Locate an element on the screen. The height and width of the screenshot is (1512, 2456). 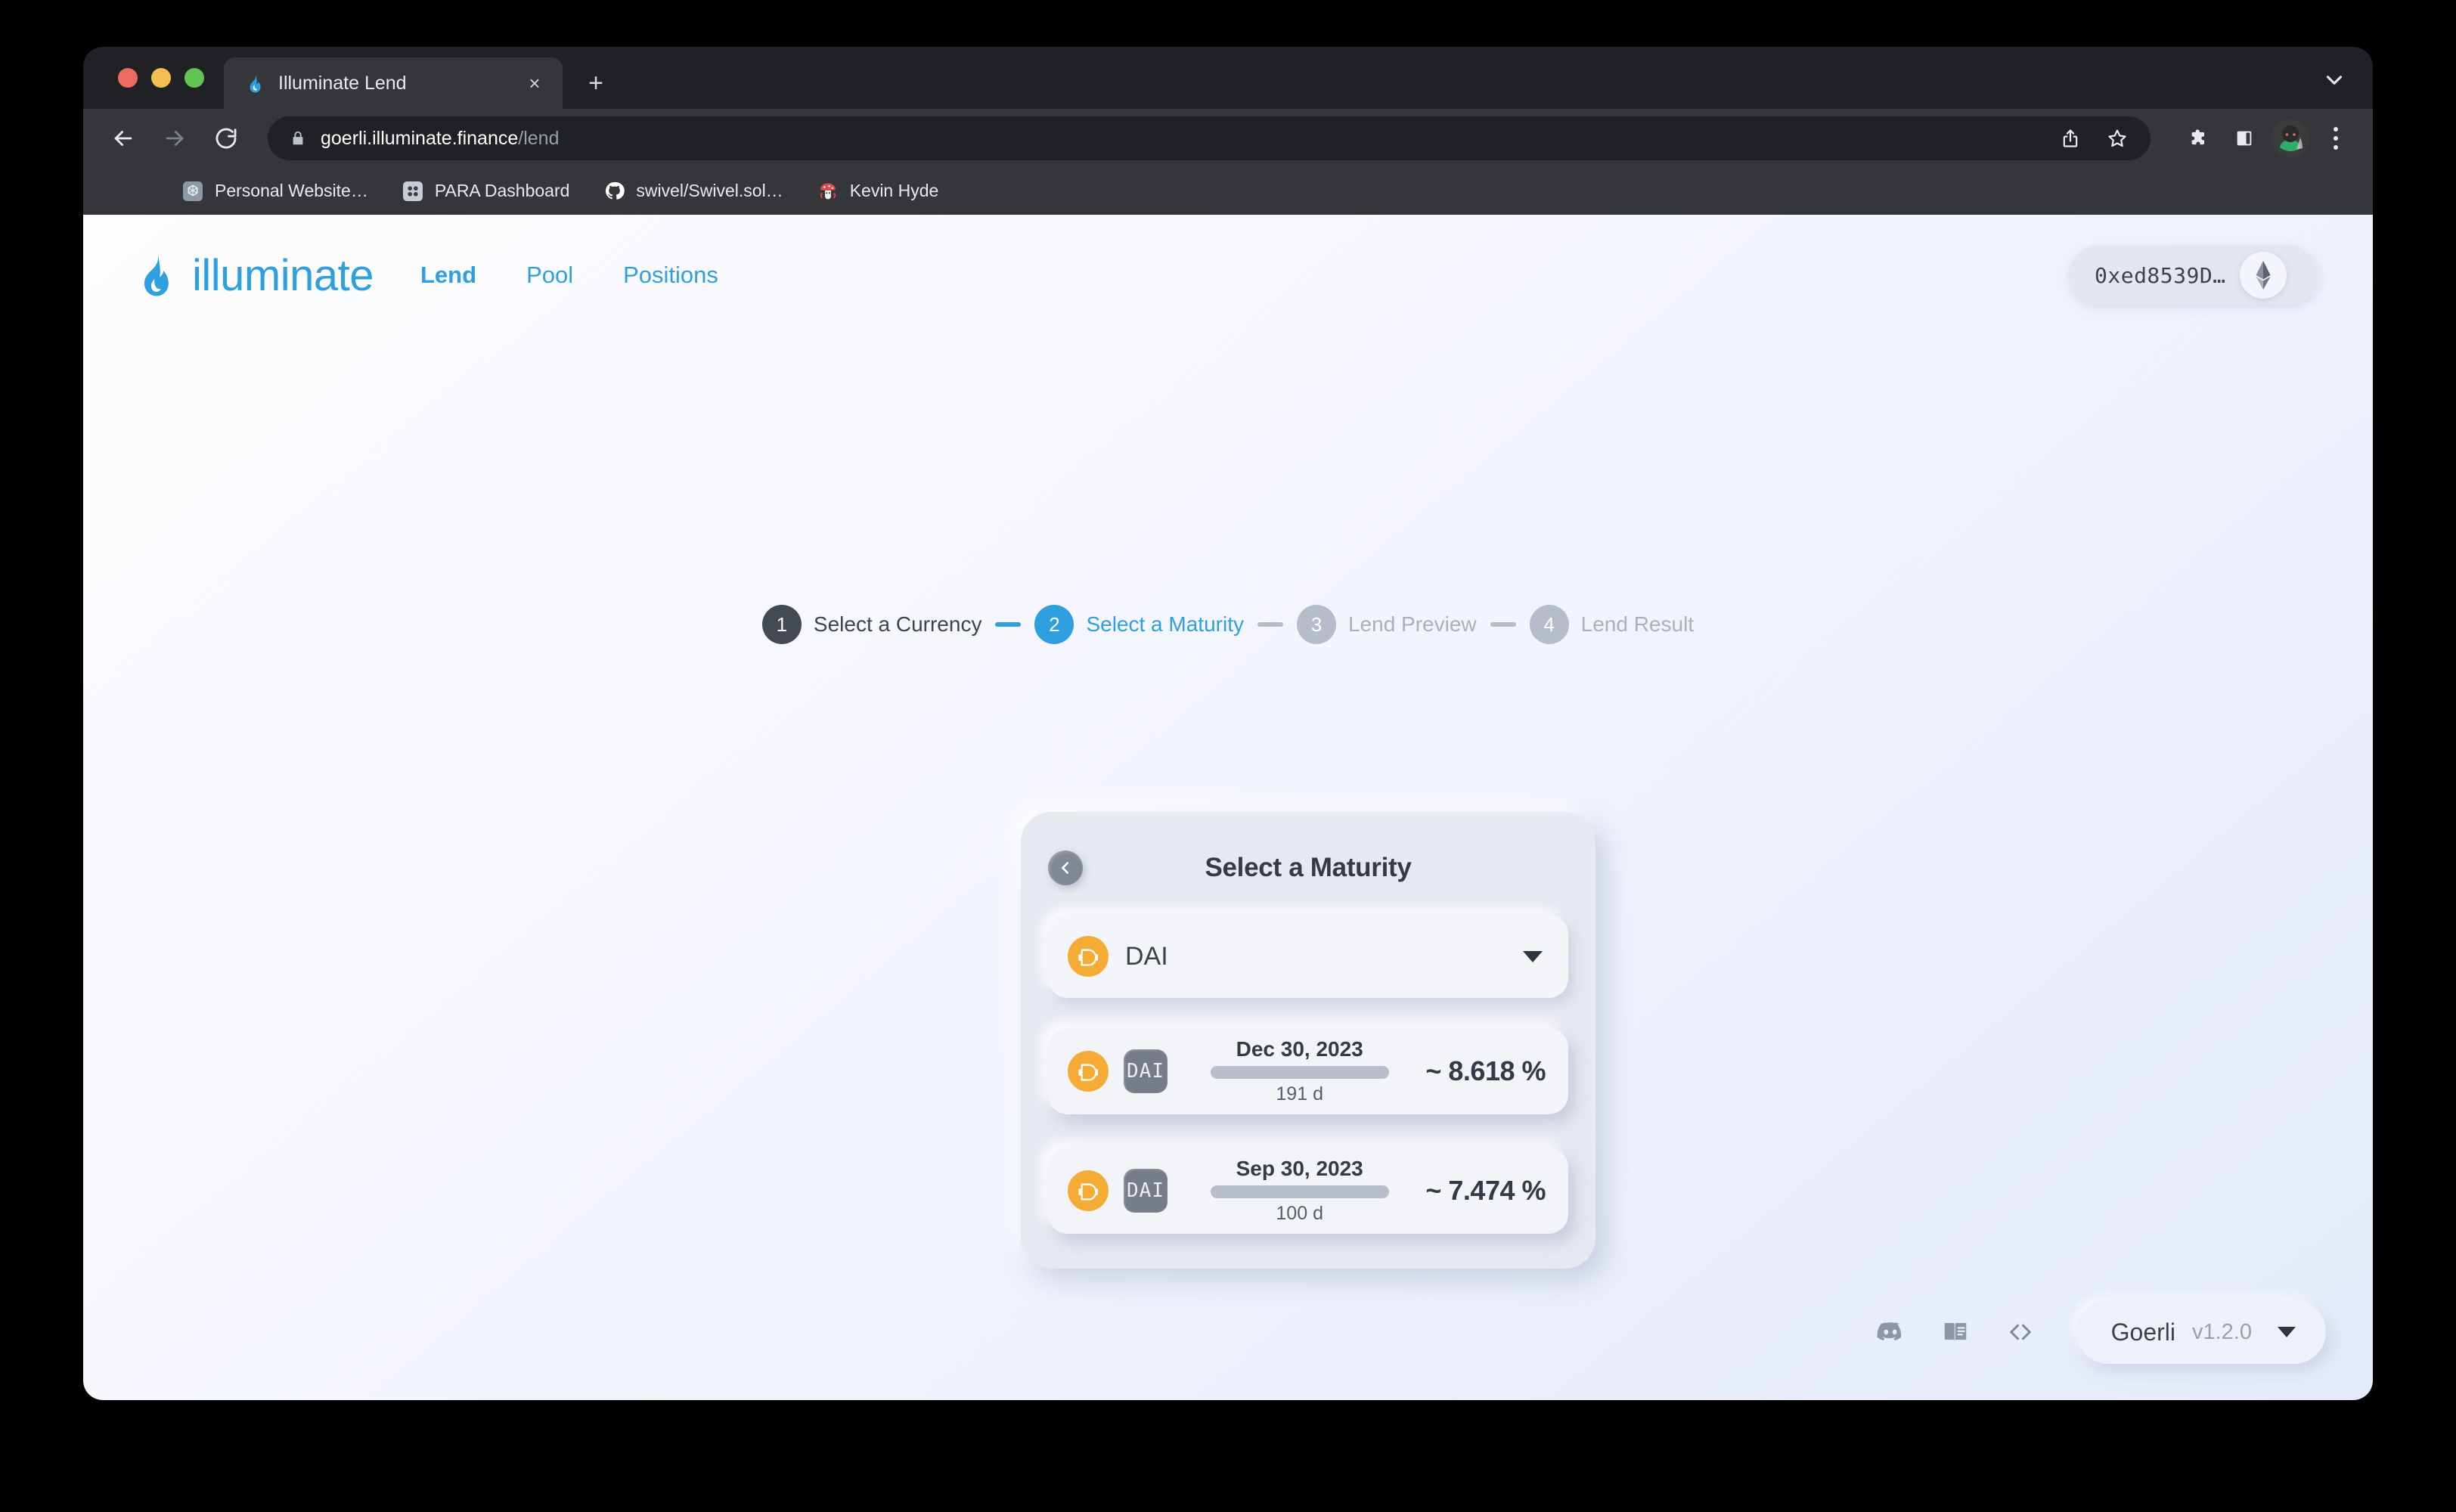
network-name: Goerli is located at coordinates (2142, 1332).